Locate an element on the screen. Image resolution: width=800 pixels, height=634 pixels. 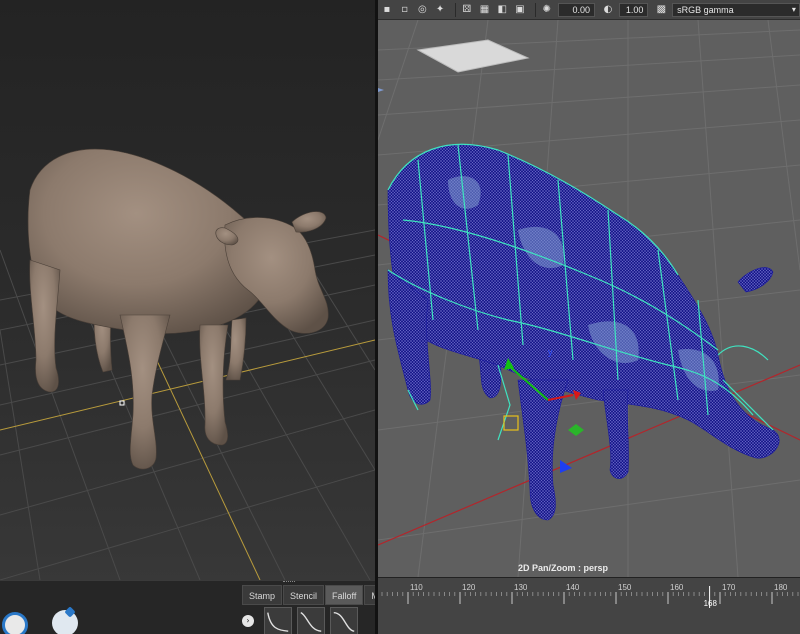
area-light-plane is located at coordinates (473, 56).